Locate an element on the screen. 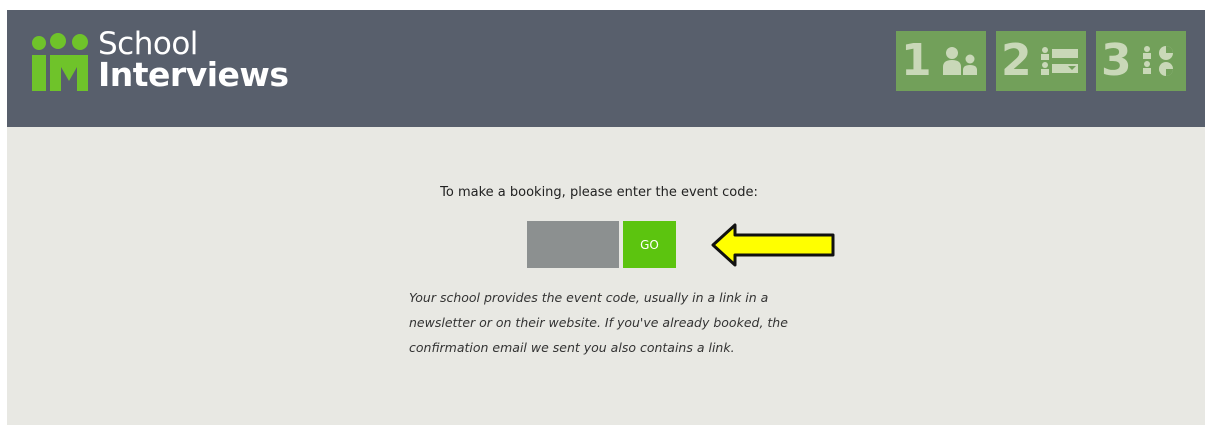 The width and height of the screenshot is (1212, 425). schedule-icon is located at coordinates (1158, 61).